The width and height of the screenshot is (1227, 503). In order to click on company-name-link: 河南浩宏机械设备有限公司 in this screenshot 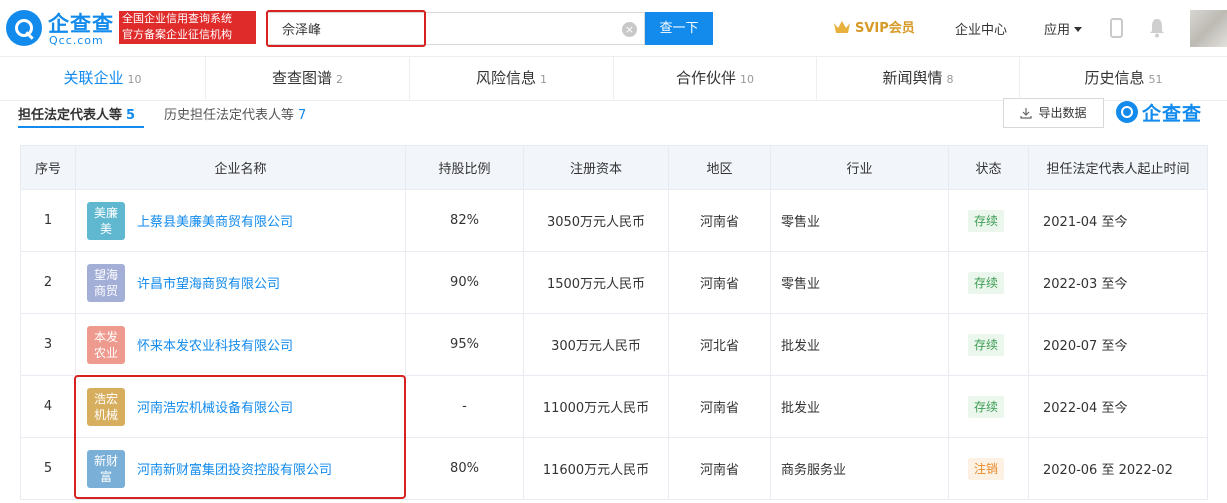, I will do `click(215, 406)`.